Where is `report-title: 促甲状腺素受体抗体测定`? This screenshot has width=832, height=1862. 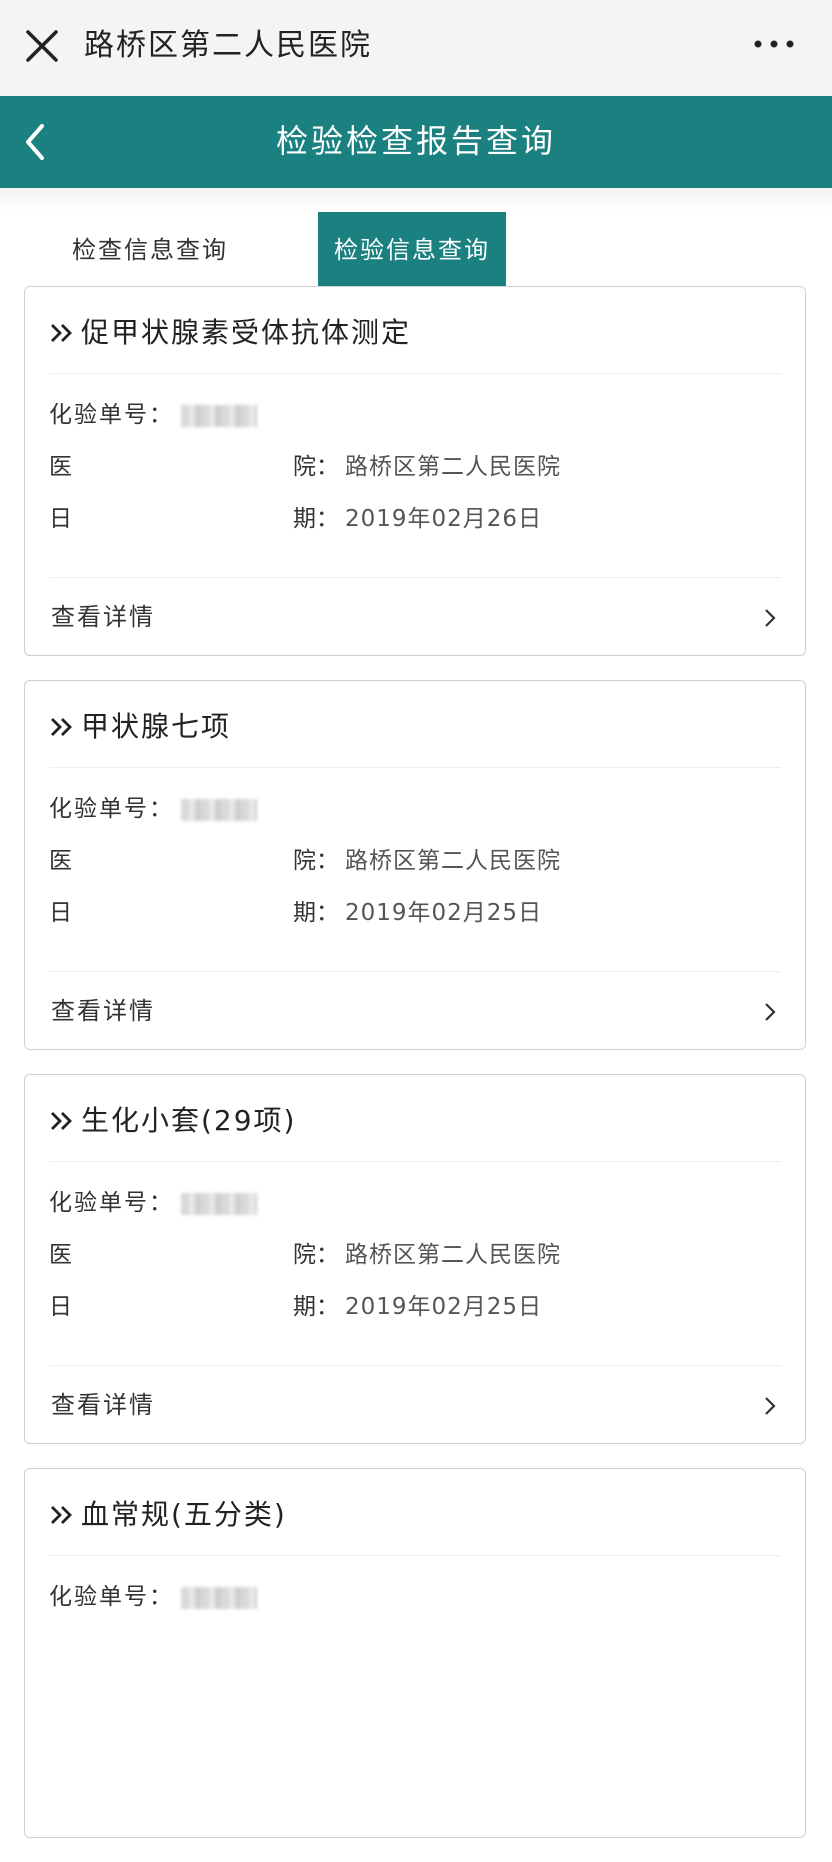
report-title: 促甲状腺素受体抗体测定 is located at coordinates (415, 333).